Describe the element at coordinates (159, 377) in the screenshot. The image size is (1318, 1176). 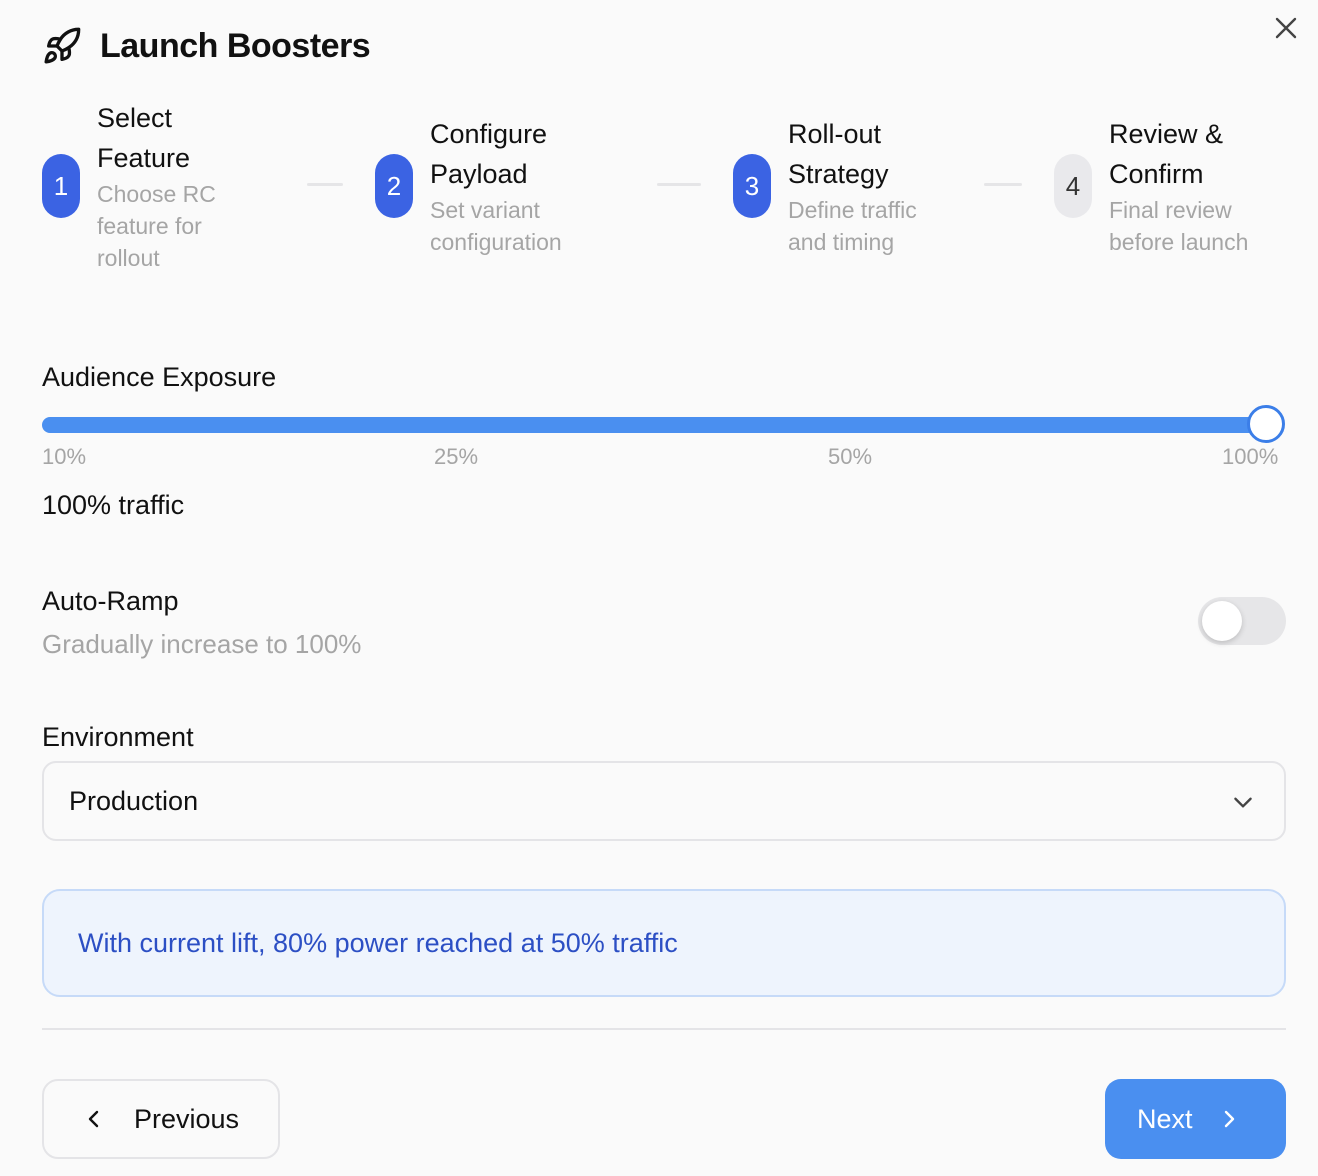
I see `audience-exposure-label: Audience Exposure` at that location.